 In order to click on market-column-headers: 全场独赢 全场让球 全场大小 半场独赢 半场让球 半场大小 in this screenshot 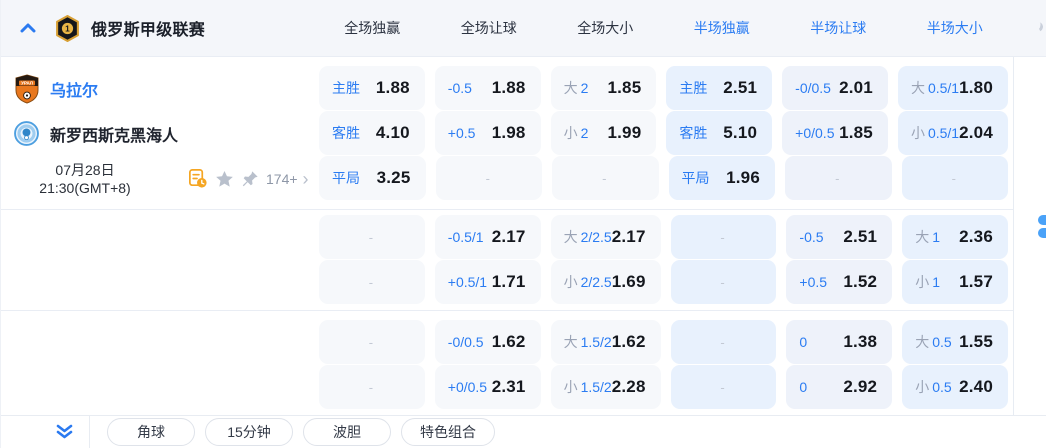, I will do `click(663, 28)`.